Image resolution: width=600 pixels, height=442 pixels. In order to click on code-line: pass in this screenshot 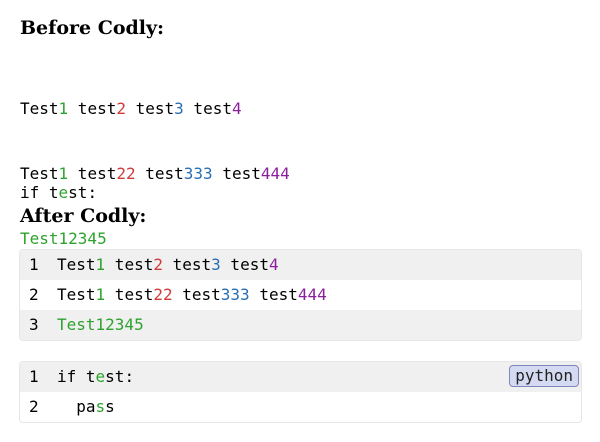, I will do `click(86, 407)`.